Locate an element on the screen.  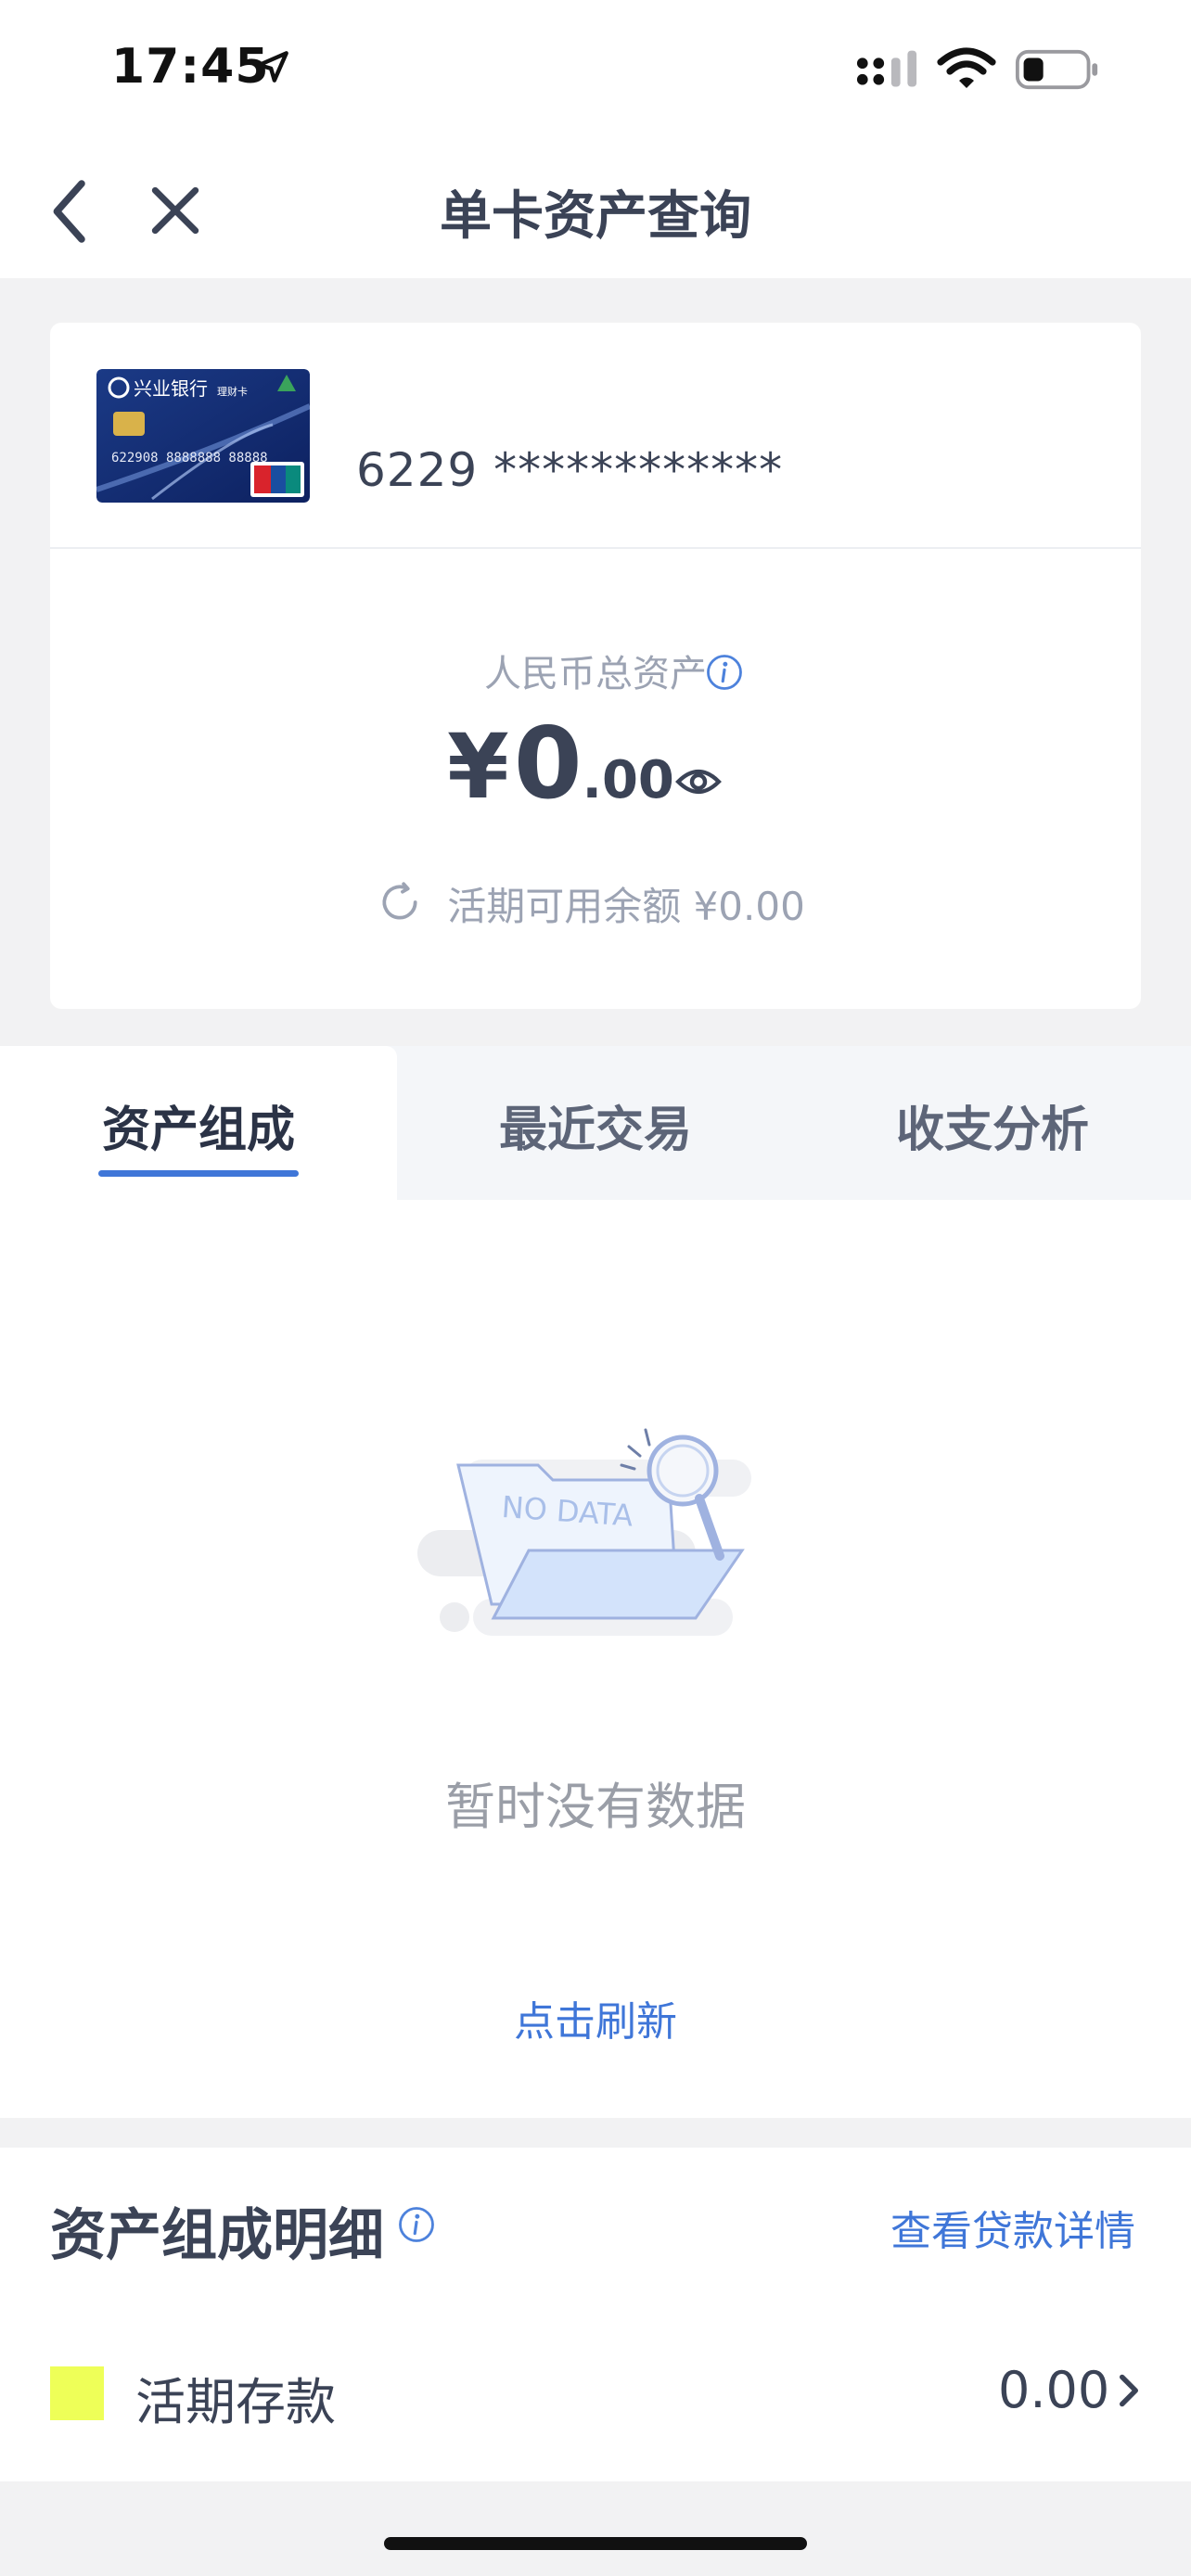
battery-icon is located at coordinates (1056, 69).